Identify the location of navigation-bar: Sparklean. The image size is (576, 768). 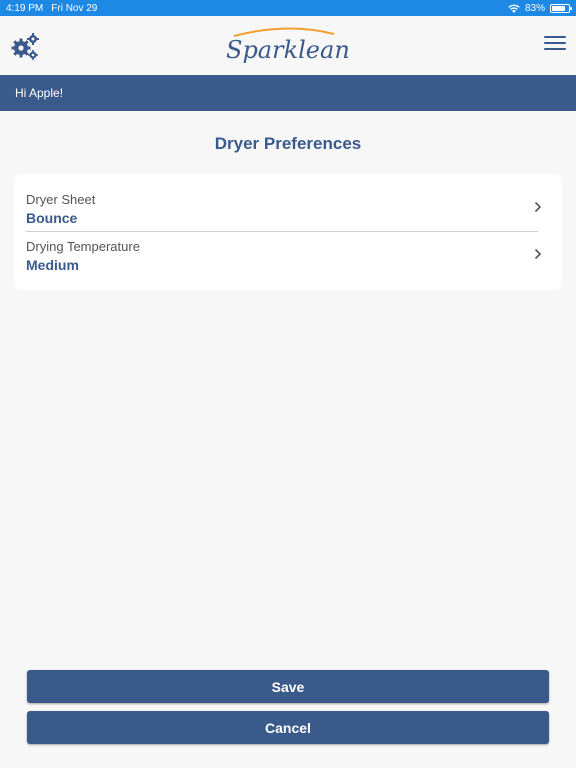
(288, 45).